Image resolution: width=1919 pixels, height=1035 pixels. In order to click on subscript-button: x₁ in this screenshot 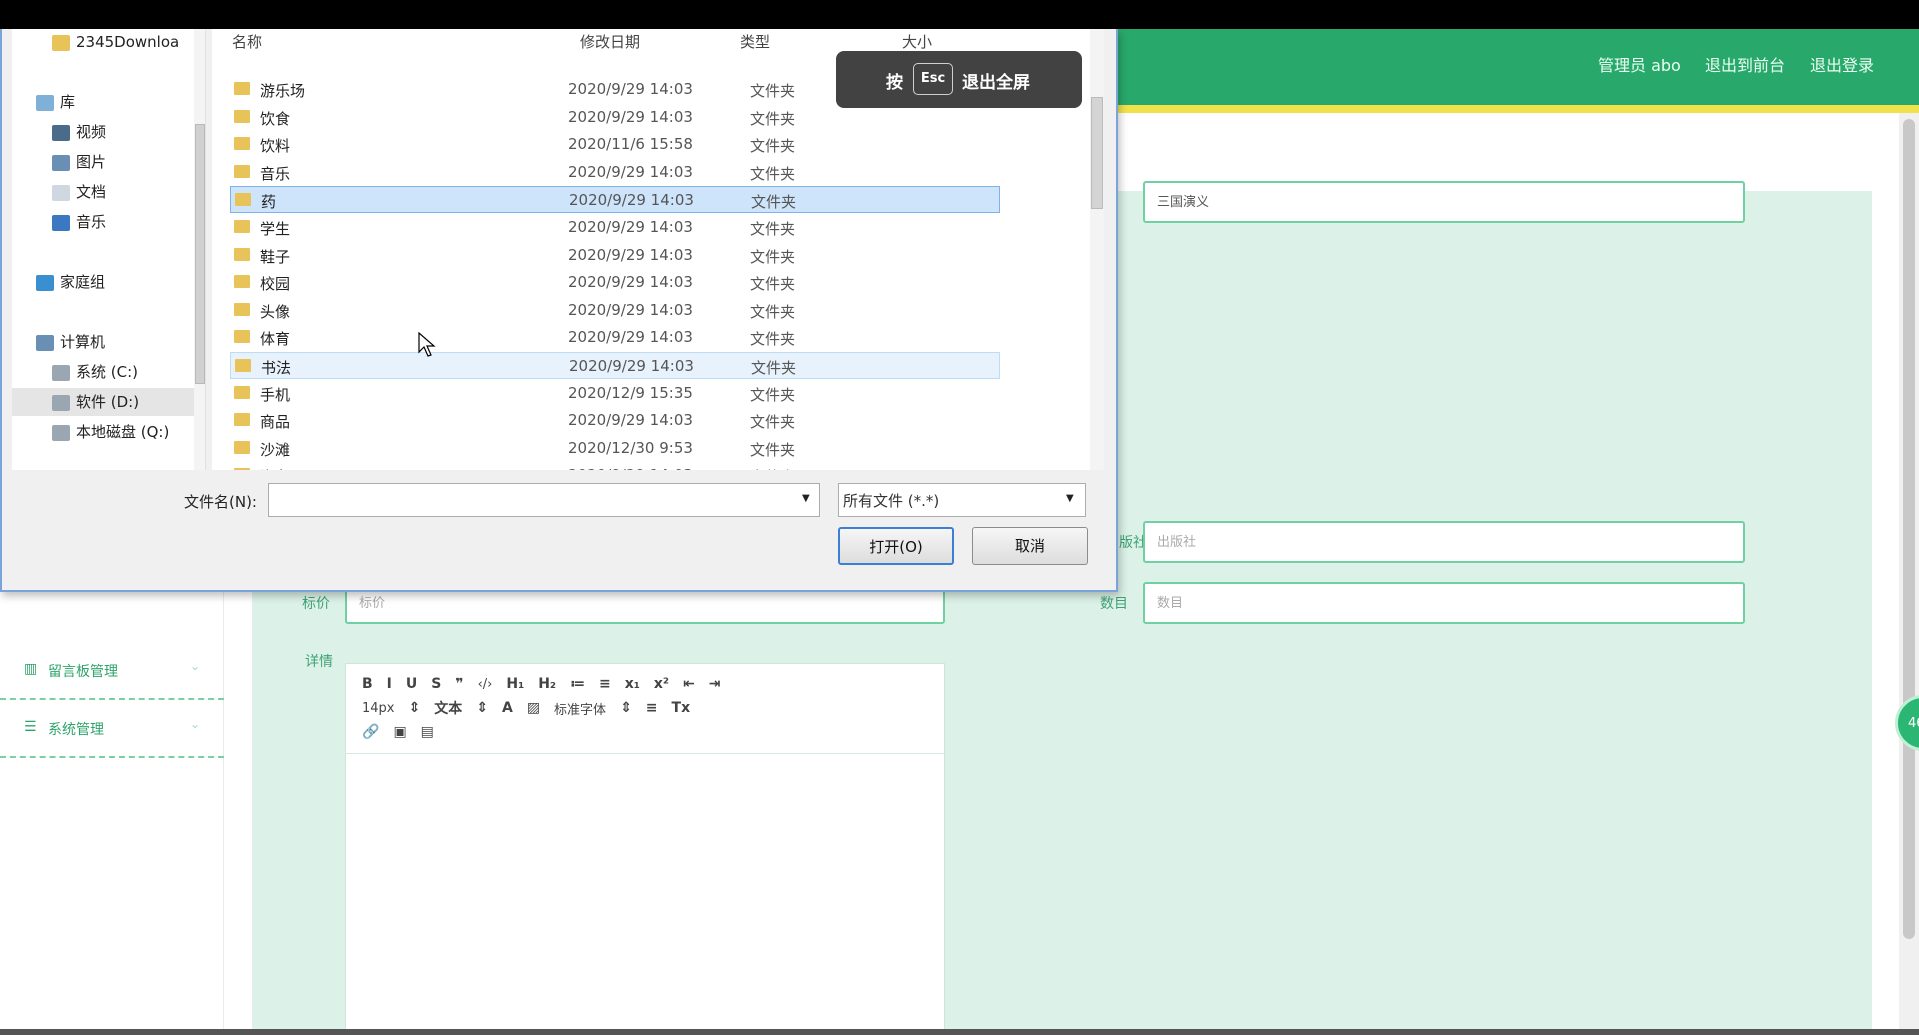, I will do `click(632, 684)`.